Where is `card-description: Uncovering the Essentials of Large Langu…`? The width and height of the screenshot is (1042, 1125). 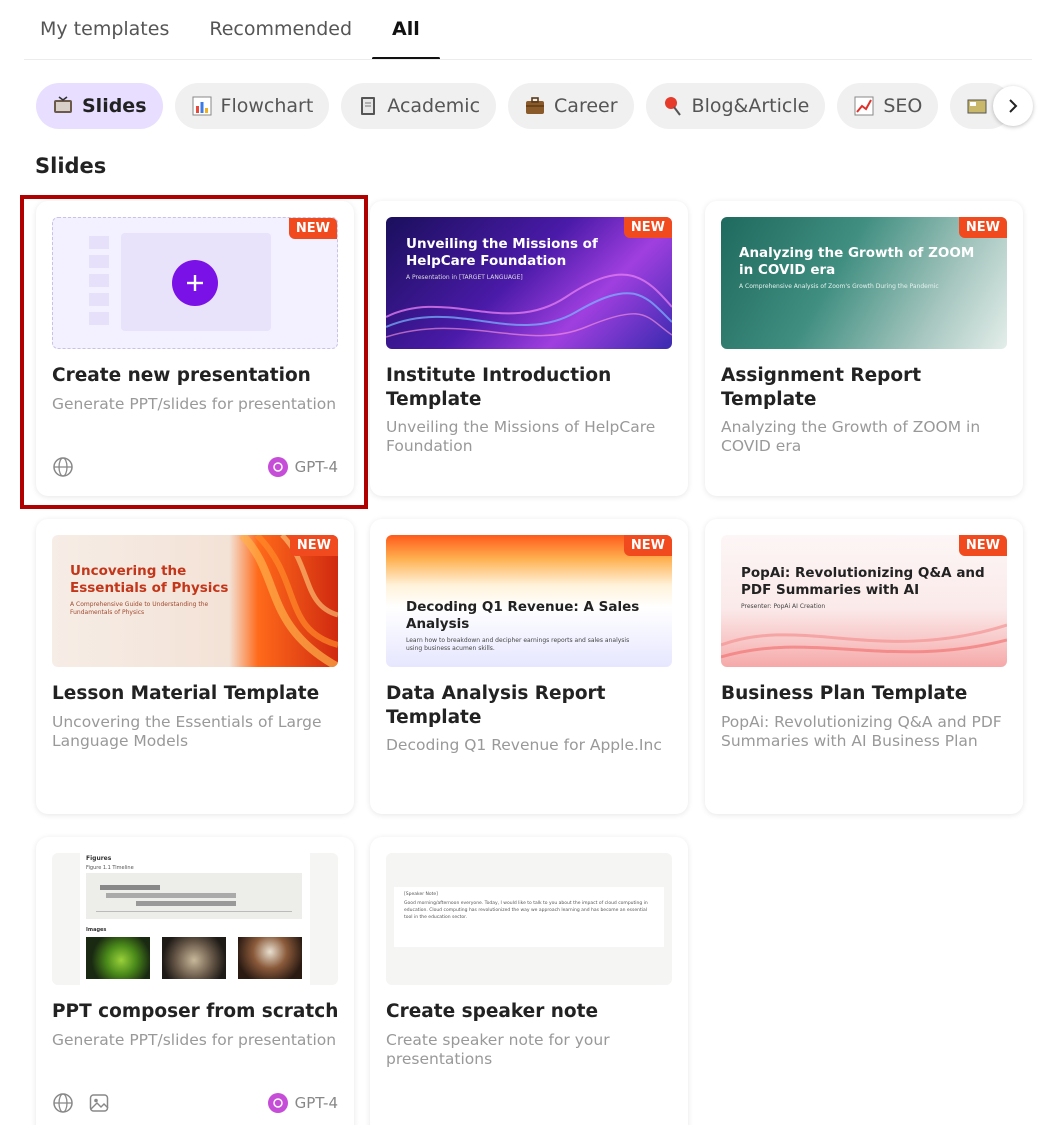
card-description: Uncovering the Essentials of Large Langu… is located at coordinates (187, 731).